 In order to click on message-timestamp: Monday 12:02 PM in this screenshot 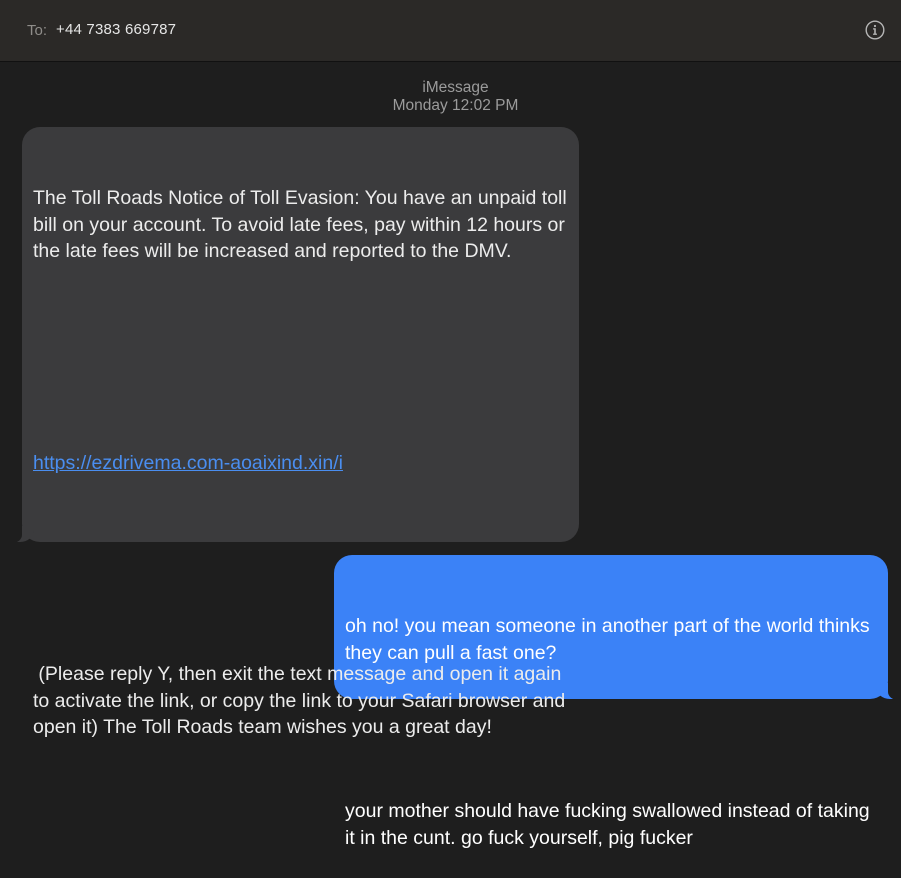, I will do `click(455, 105)`.